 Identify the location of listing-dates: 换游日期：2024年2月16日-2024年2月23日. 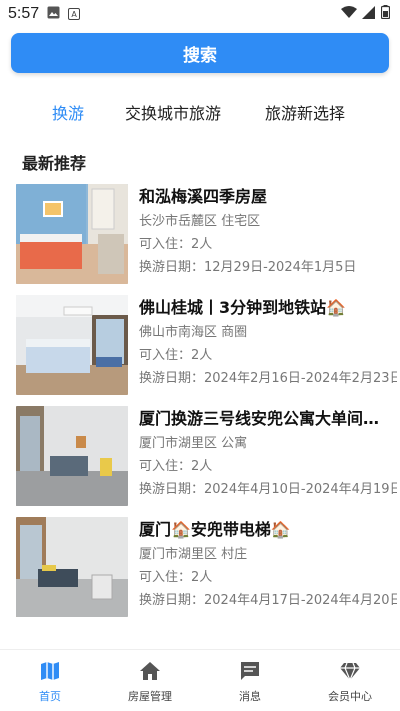
(268, 378).